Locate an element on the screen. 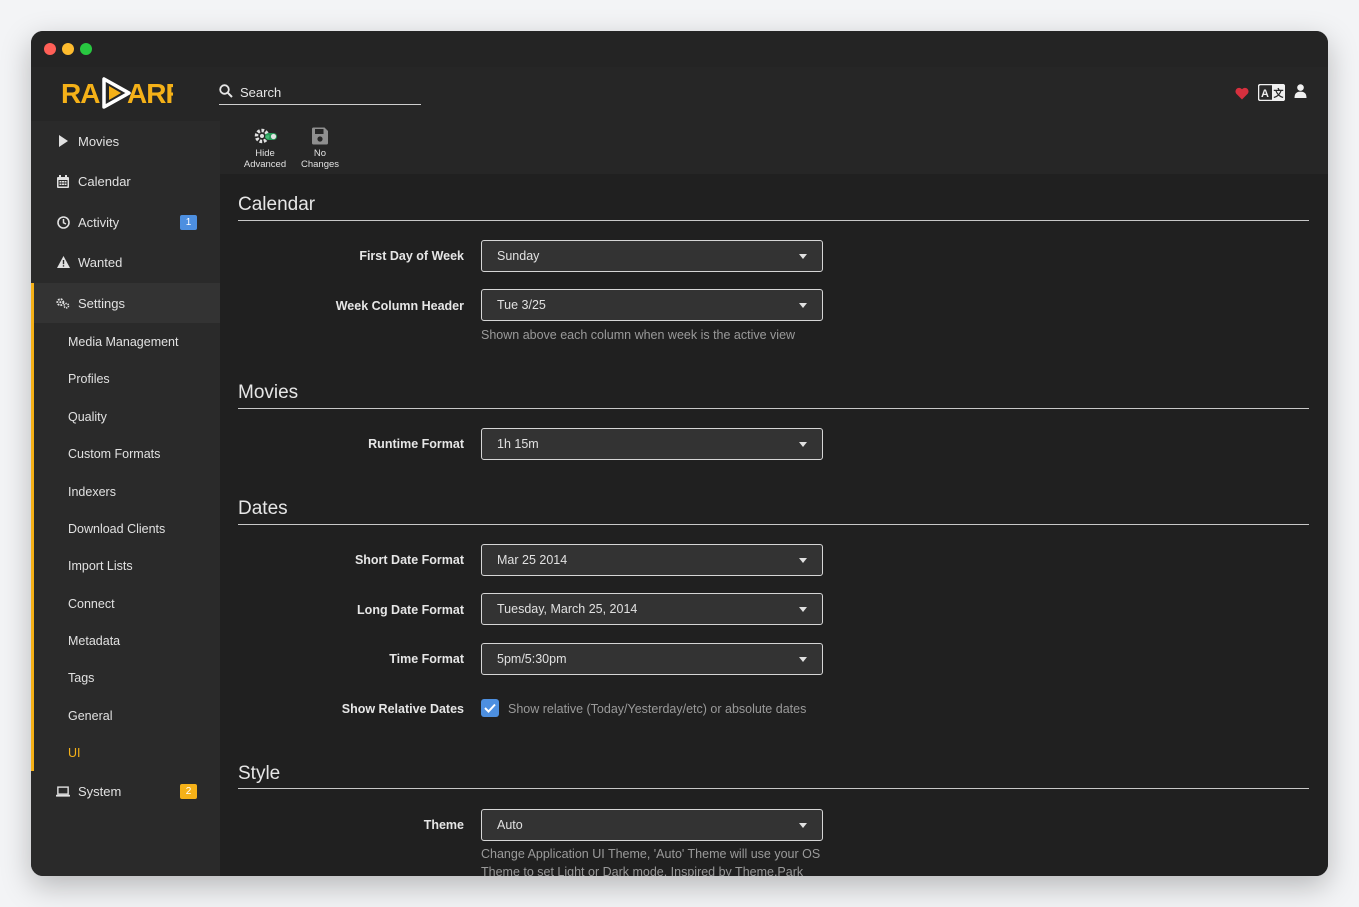 This screenshot has height=907, width=1359. first-day-of-week-select: Sunday is located at coordinates (652, 256).